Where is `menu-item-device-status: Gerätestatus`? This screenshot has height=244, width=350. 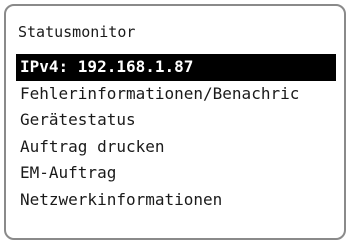
menu-item-device-status: Gerätestatus is located at coordinates (179, 120).